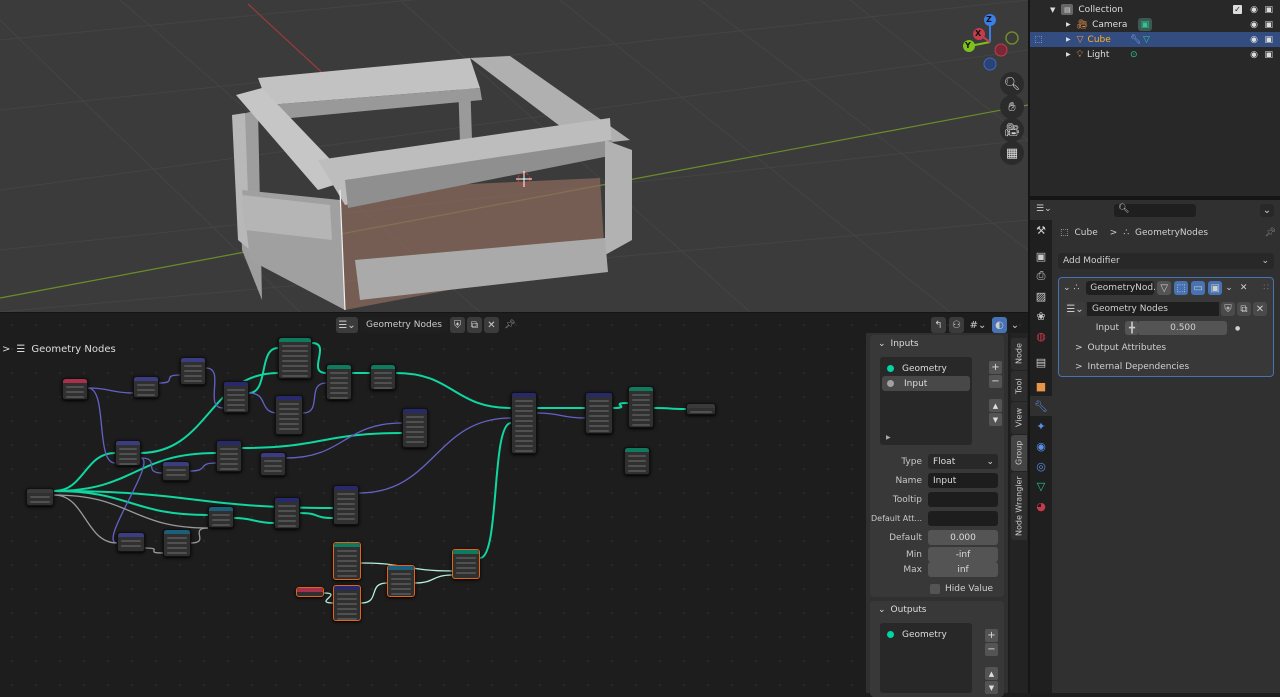 This screenshot has width=1280, height=697. What do you see at coordinates (1166, 261) in the screenshot?
I see `add-modifier-dropdown: Add Modifier ⌄` at bounding box center [1166, 261].